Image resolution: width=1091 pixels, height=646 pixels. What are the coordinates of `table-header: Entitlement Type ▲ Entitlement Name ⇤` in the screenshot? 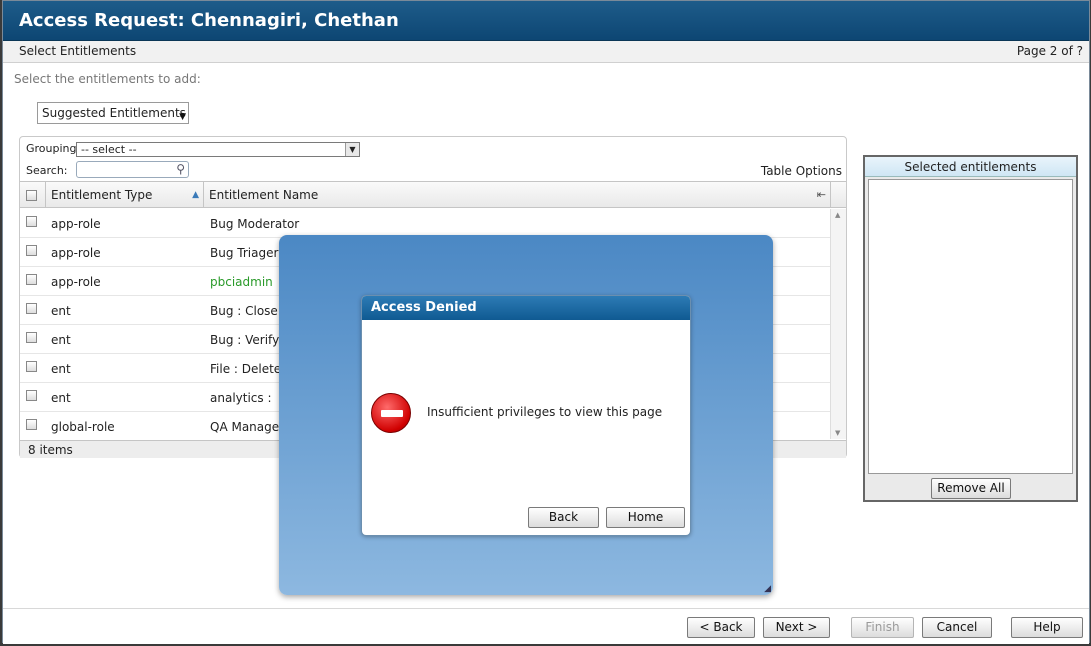 It's located at (433, 194).